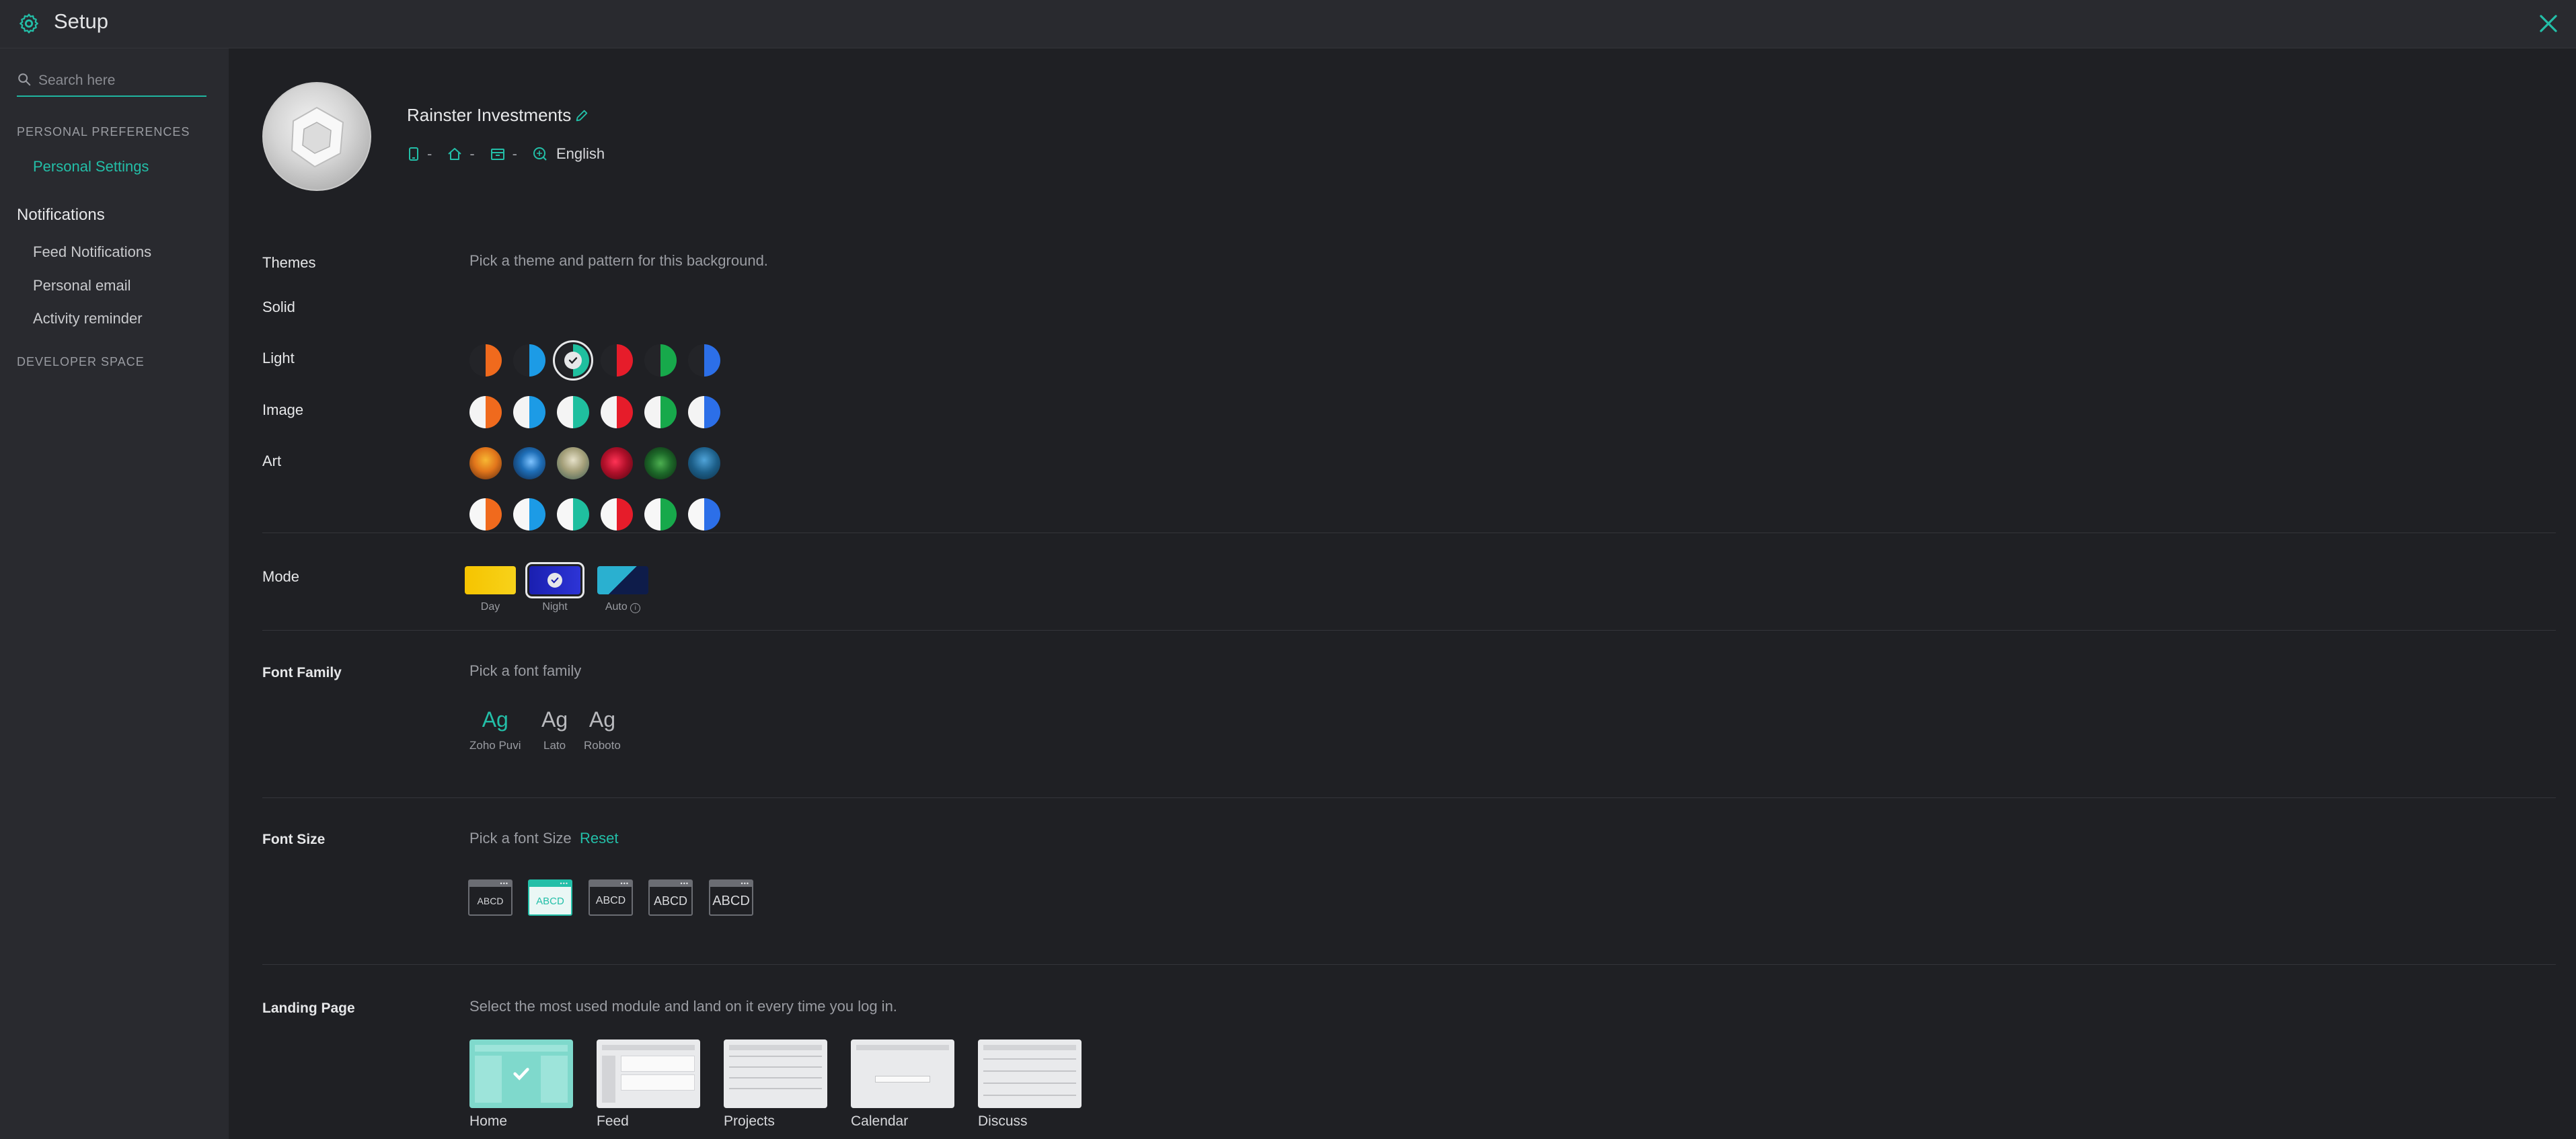 Image resolution: width=2576 pixels, height=1139 pixels. Describe the element at coordinates (660, 412) in the screenshot. I see `theme-light-green` at that location.